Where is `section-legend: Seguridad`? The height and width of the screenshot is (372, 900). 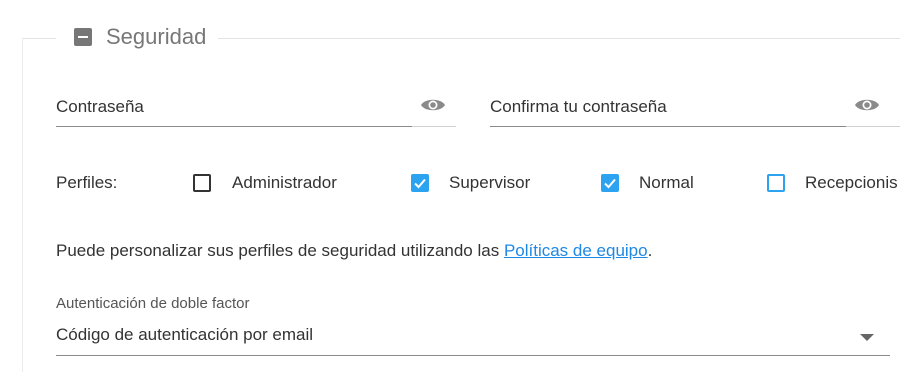 section-legend: Seguridad is located at coordinates (140, 37).